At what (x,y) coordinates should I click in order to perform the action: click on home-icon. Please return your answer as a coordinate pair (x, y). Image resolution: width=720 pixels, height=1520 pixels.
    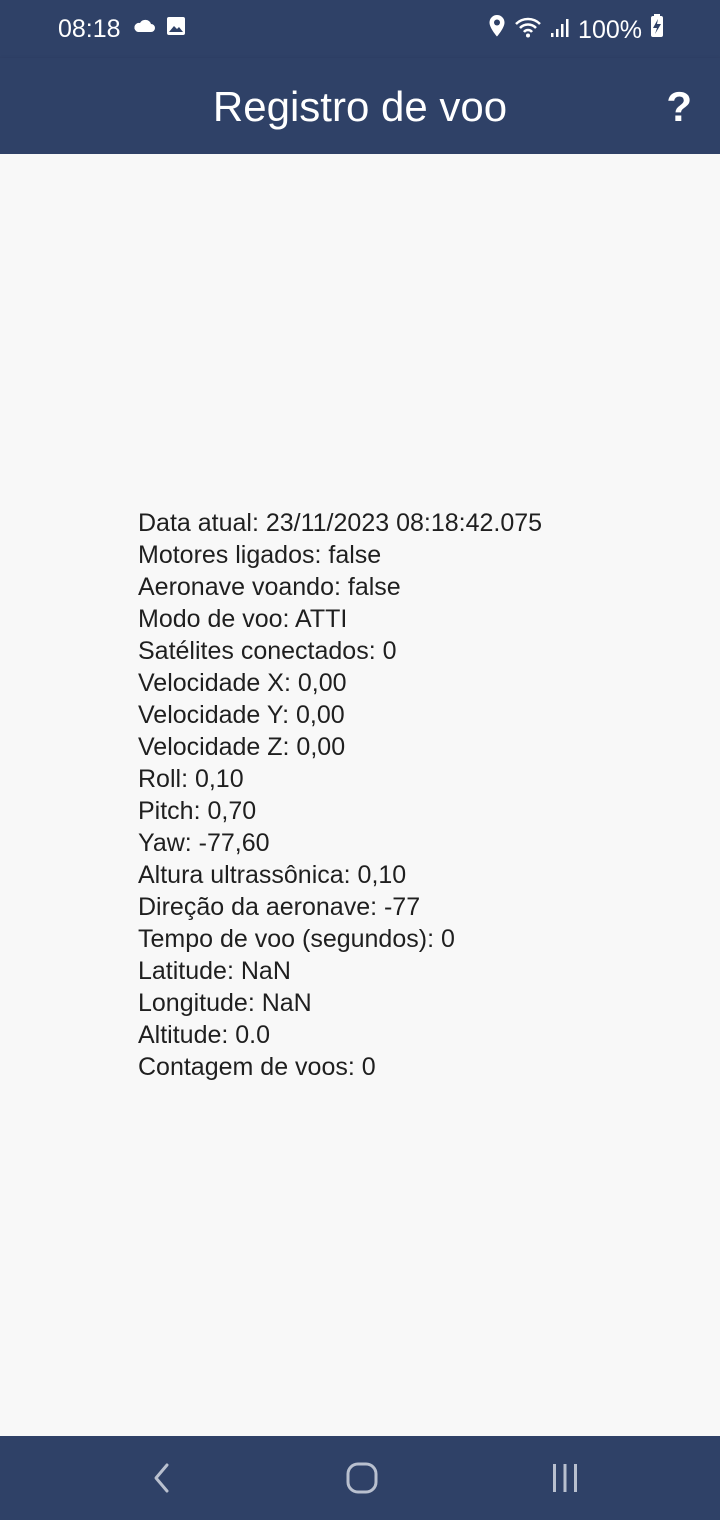
    Looking at the image, I should click on (362, 1480).